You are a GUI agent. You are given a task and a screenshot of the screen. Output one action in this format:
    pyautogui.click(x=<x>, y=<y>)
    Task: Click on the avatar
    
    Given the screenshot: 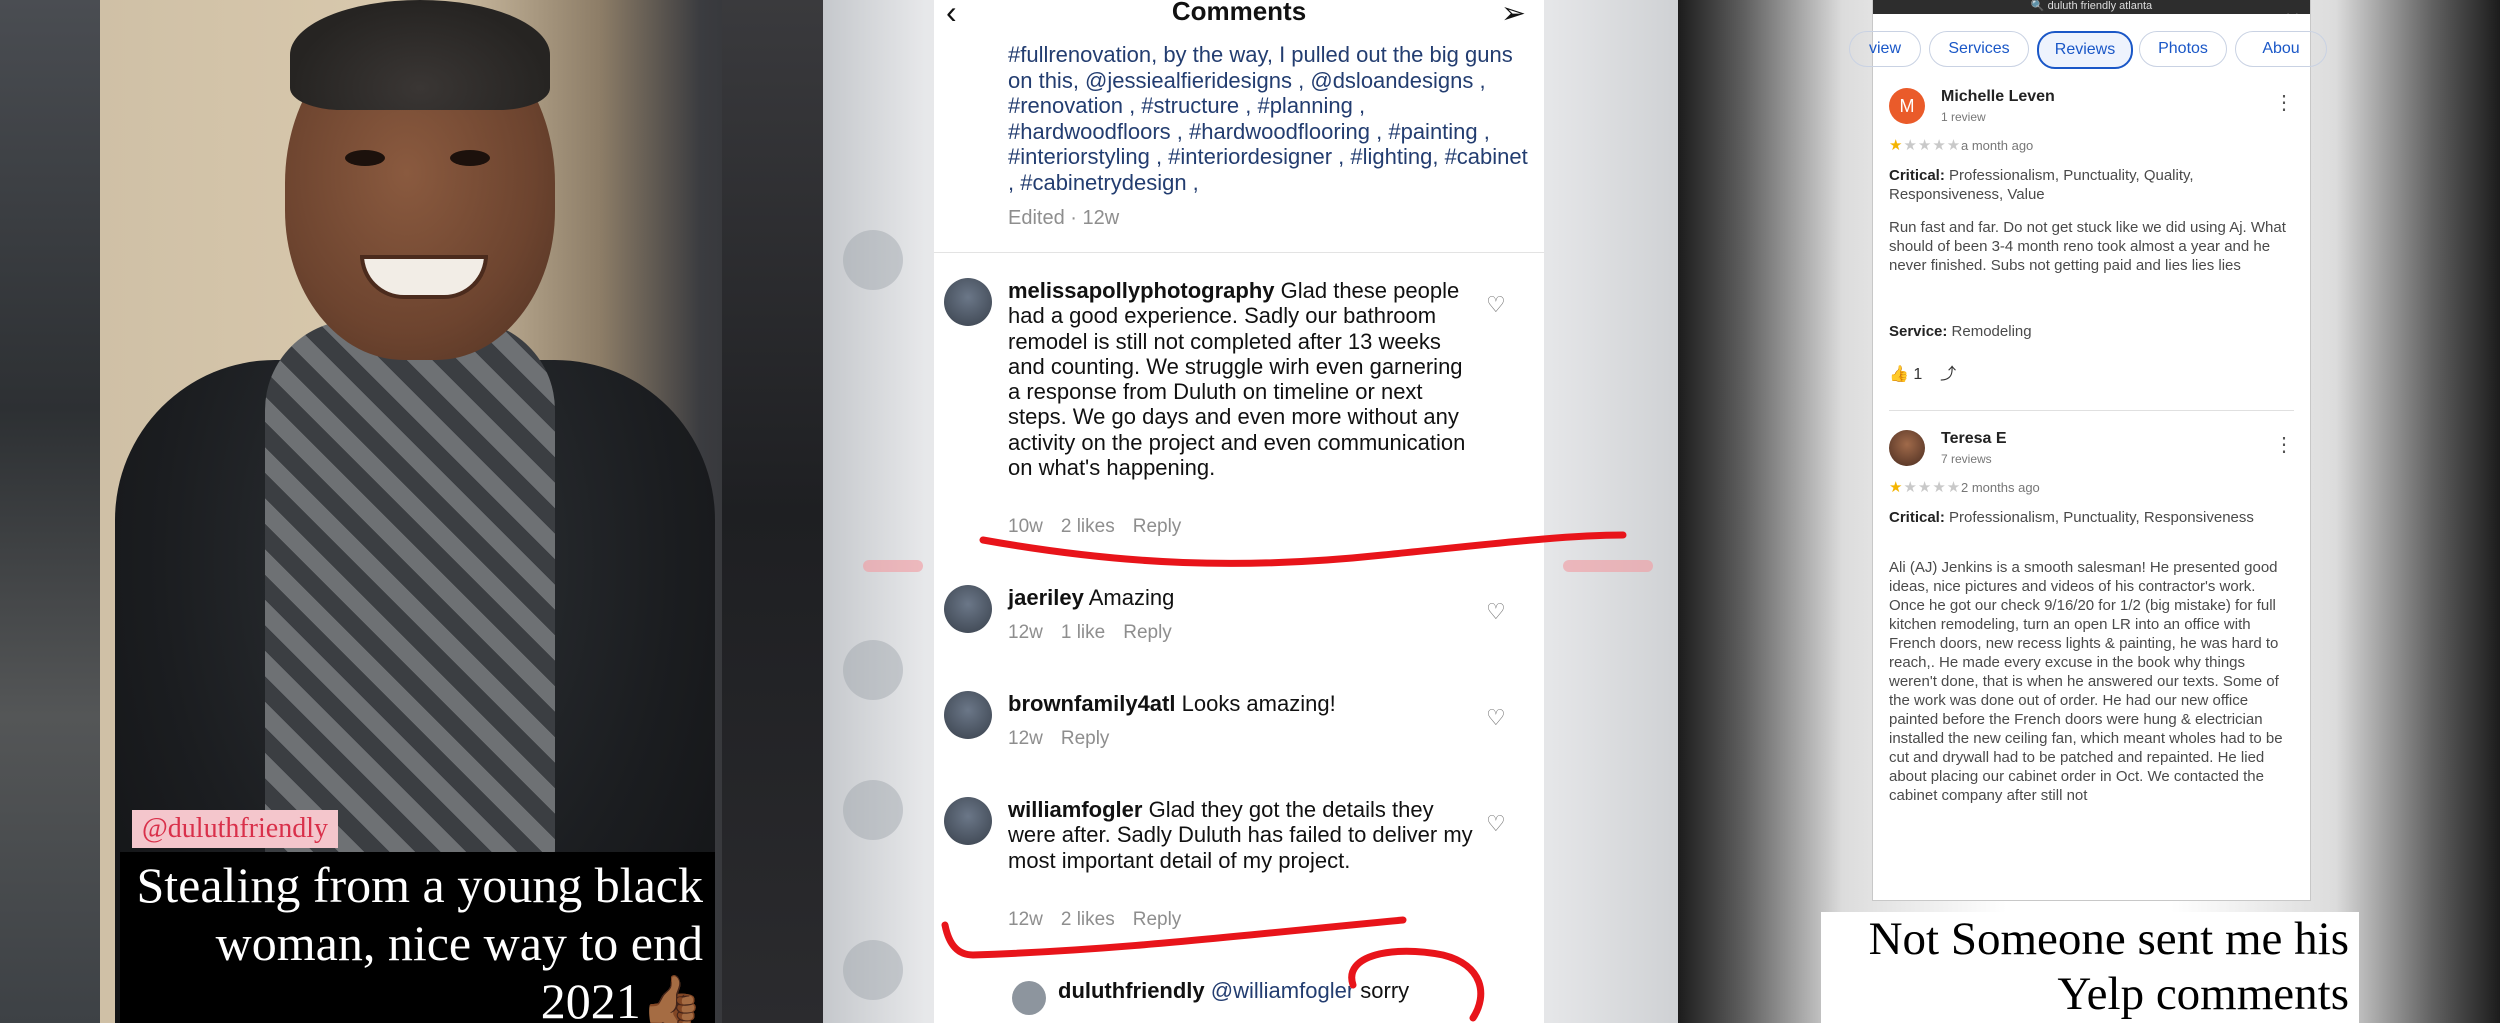 What is the action you would take?
    pyautogui.click(x=1907, y=448)
    